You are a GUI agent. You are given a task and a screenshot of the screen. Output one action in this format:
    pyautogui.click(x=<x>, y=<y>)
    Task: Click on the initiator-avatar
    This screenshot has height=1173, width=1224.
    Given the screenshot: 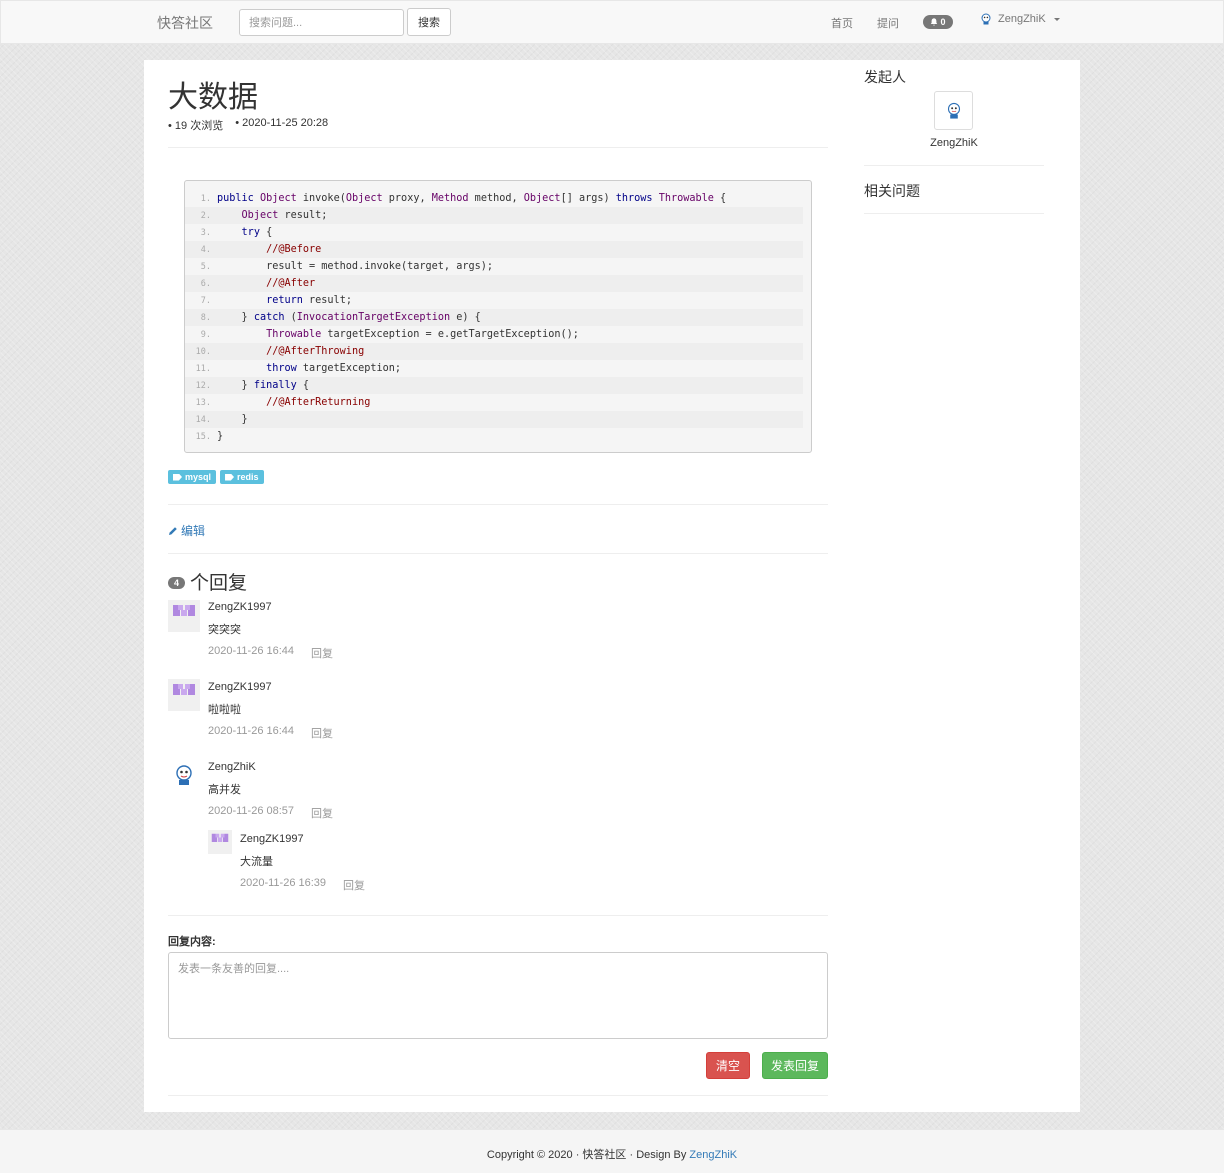 What is the action you would take?
    pyautogui.click(x=953, y=110)
    